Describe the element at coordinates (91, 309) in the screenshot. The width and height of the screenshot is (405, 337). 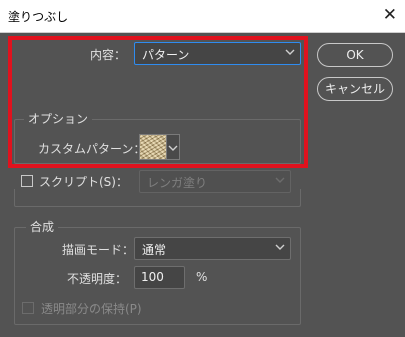
I see `preserve-transparency-label: 透明部分の保持(P)` at that location.